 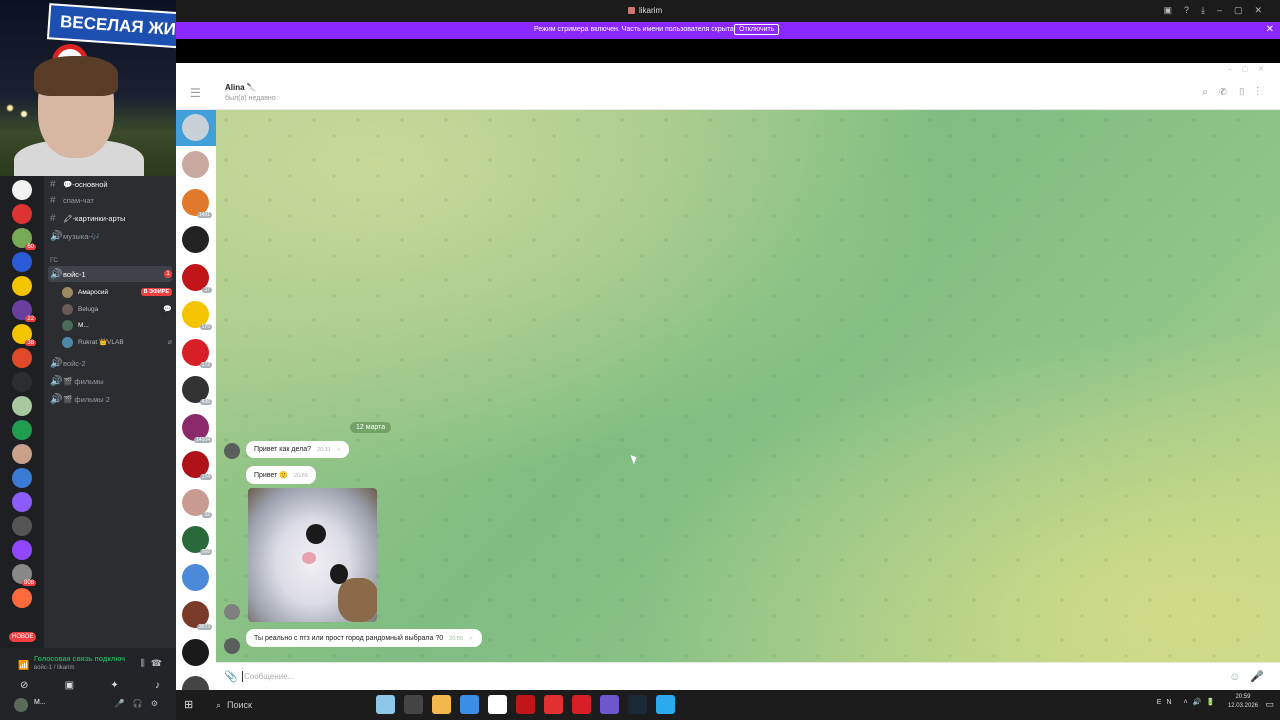 What do you see at coordinates (82, 236) in the screenshot?
I see `channel-label: музыка-🎶` at bounding box center [82, 236].